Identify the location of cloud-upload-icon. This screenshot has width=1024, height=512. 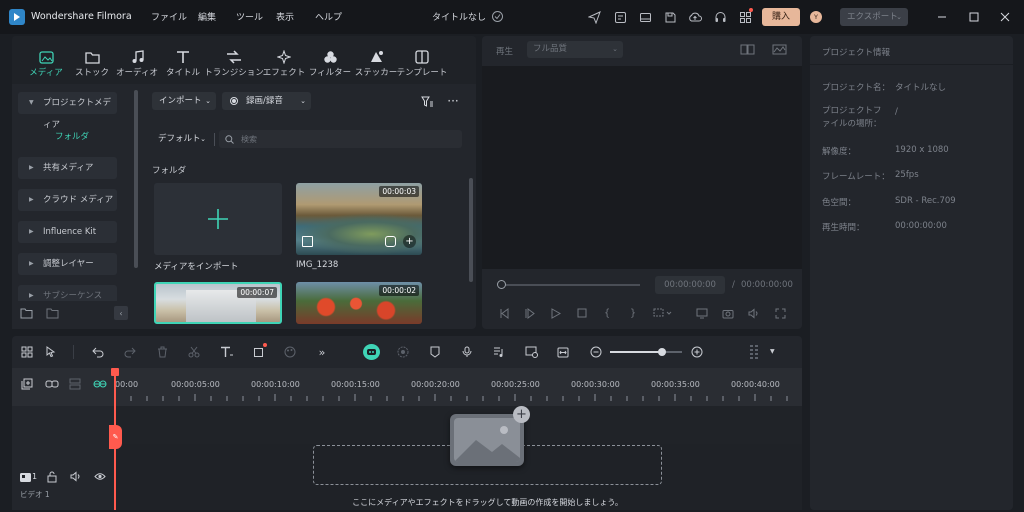
(695, 17).